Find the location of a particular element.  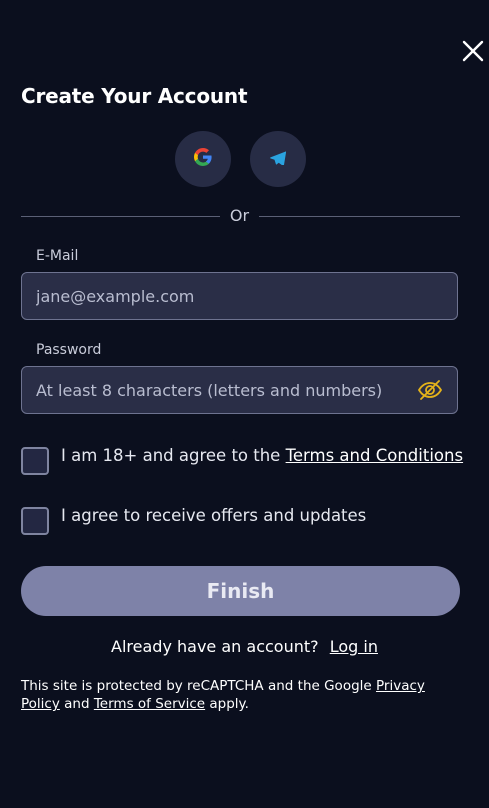

login-prompt: Already have an account? Log in is located at coordinates (244, 646).